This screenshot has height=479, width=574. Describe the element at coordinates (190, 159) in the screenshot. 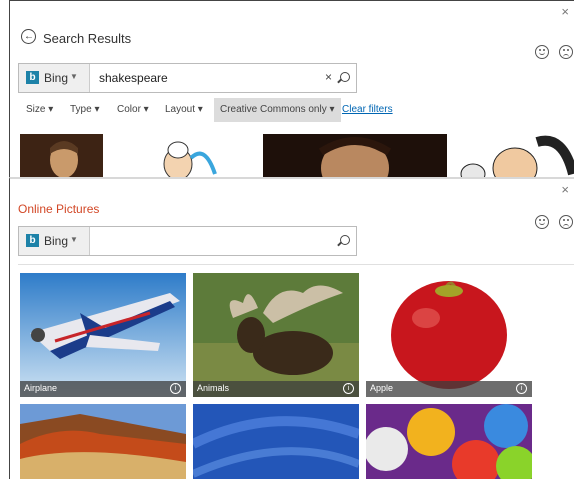

I see `cartoon-shakespeare-image` at that location.